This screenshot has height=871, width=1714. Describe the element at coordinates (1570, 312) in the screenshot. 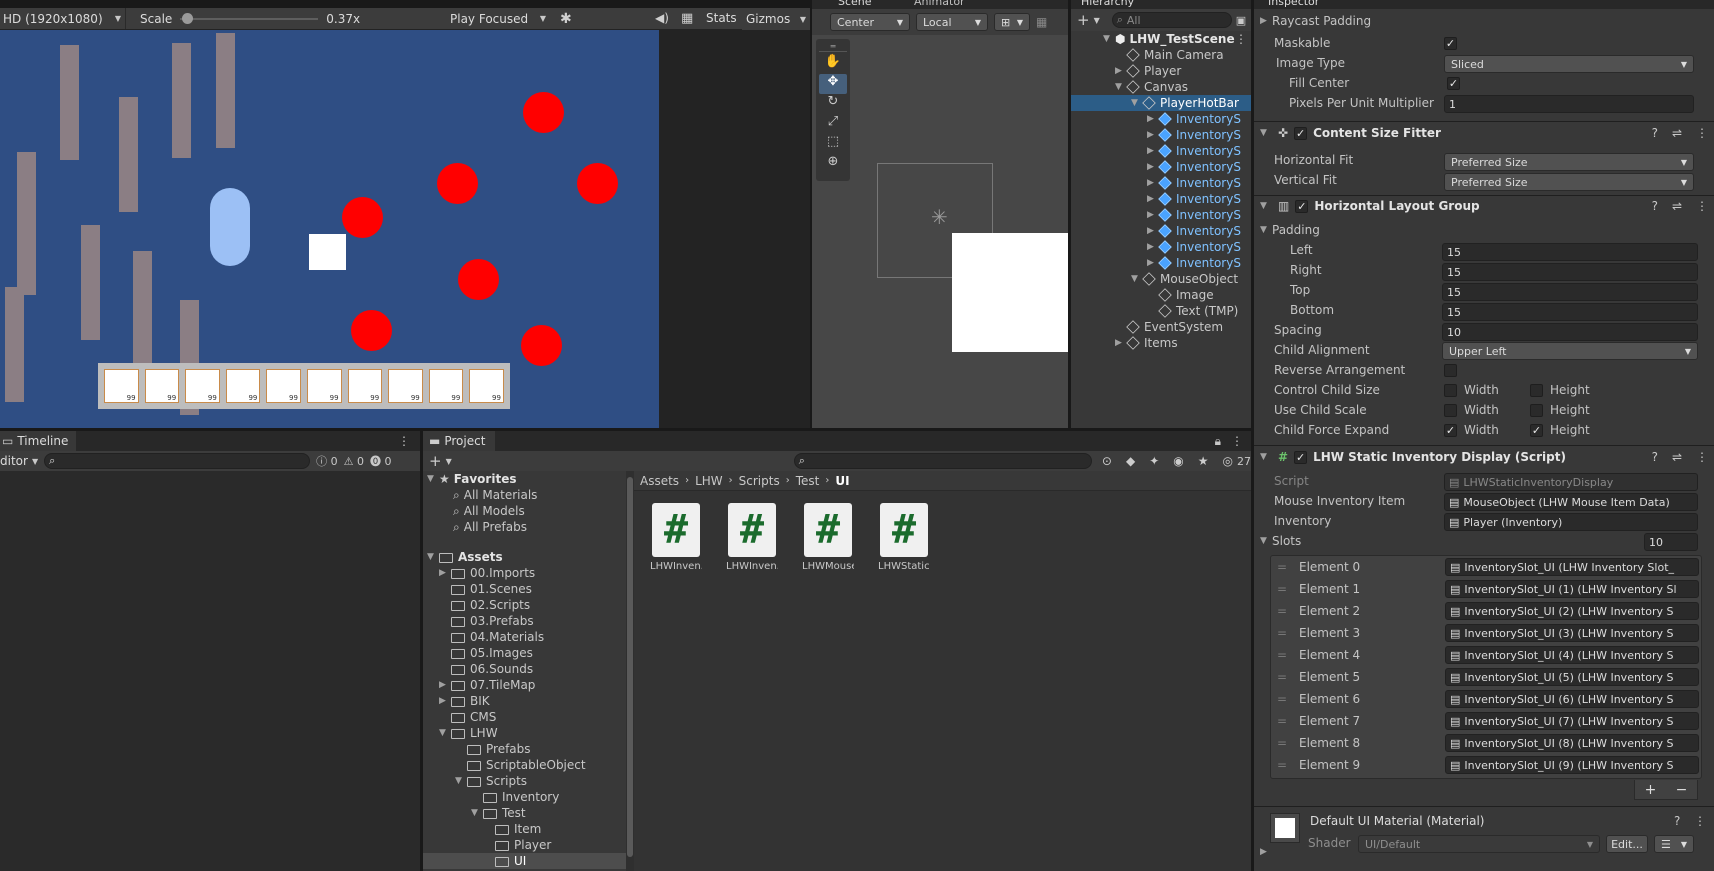

I see `padding-bottom-field: 15` at that location.